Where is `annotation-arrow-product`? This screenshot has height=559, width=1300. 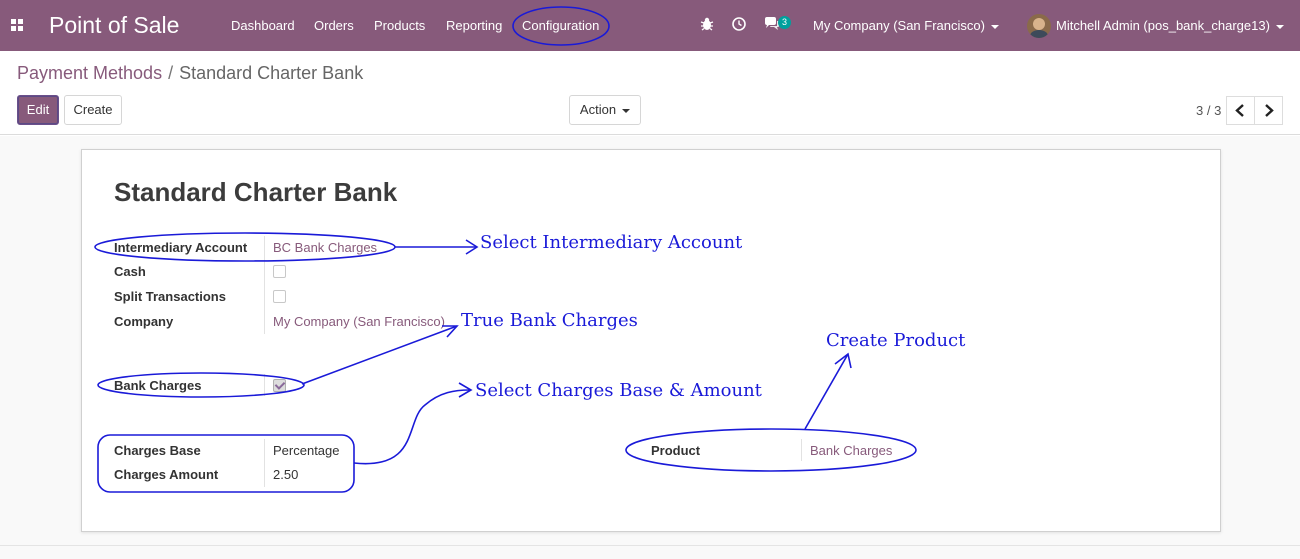 annotation-arrow-product is located at coordinates (826, 391).